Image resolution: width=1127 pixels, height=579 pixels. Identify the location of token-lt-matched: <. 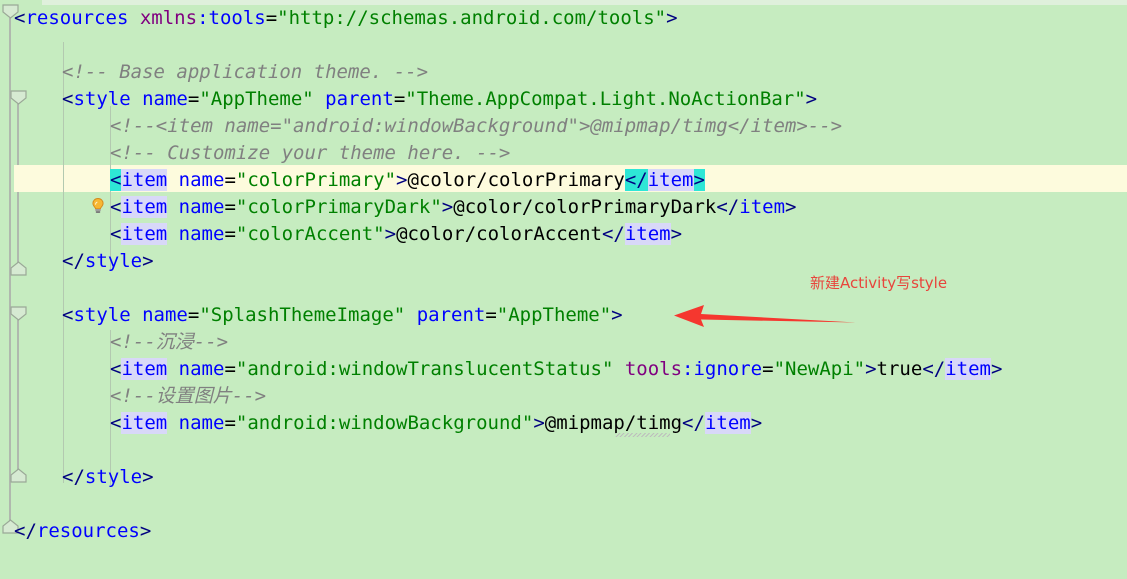
(116, 180).